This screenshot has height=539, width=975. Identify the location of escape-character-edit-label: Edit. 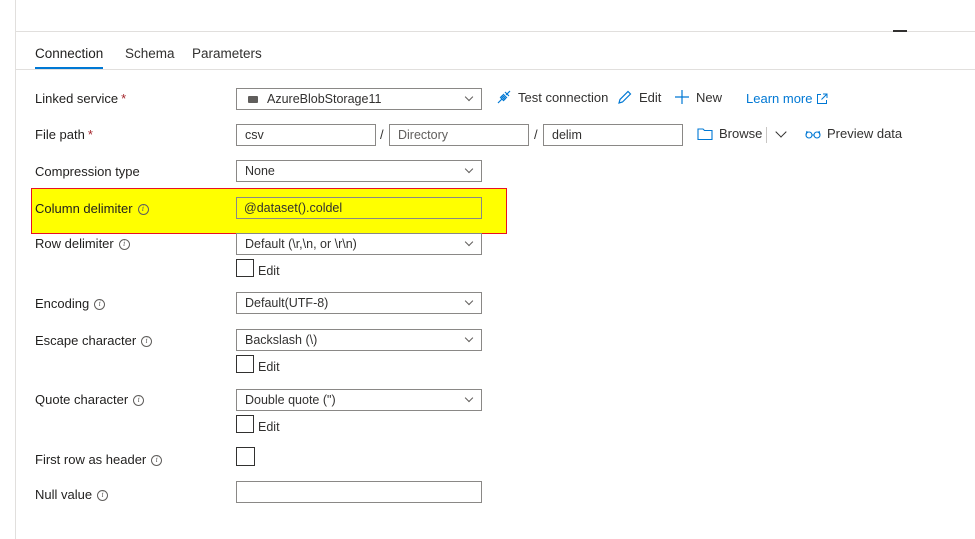
(269, 367).